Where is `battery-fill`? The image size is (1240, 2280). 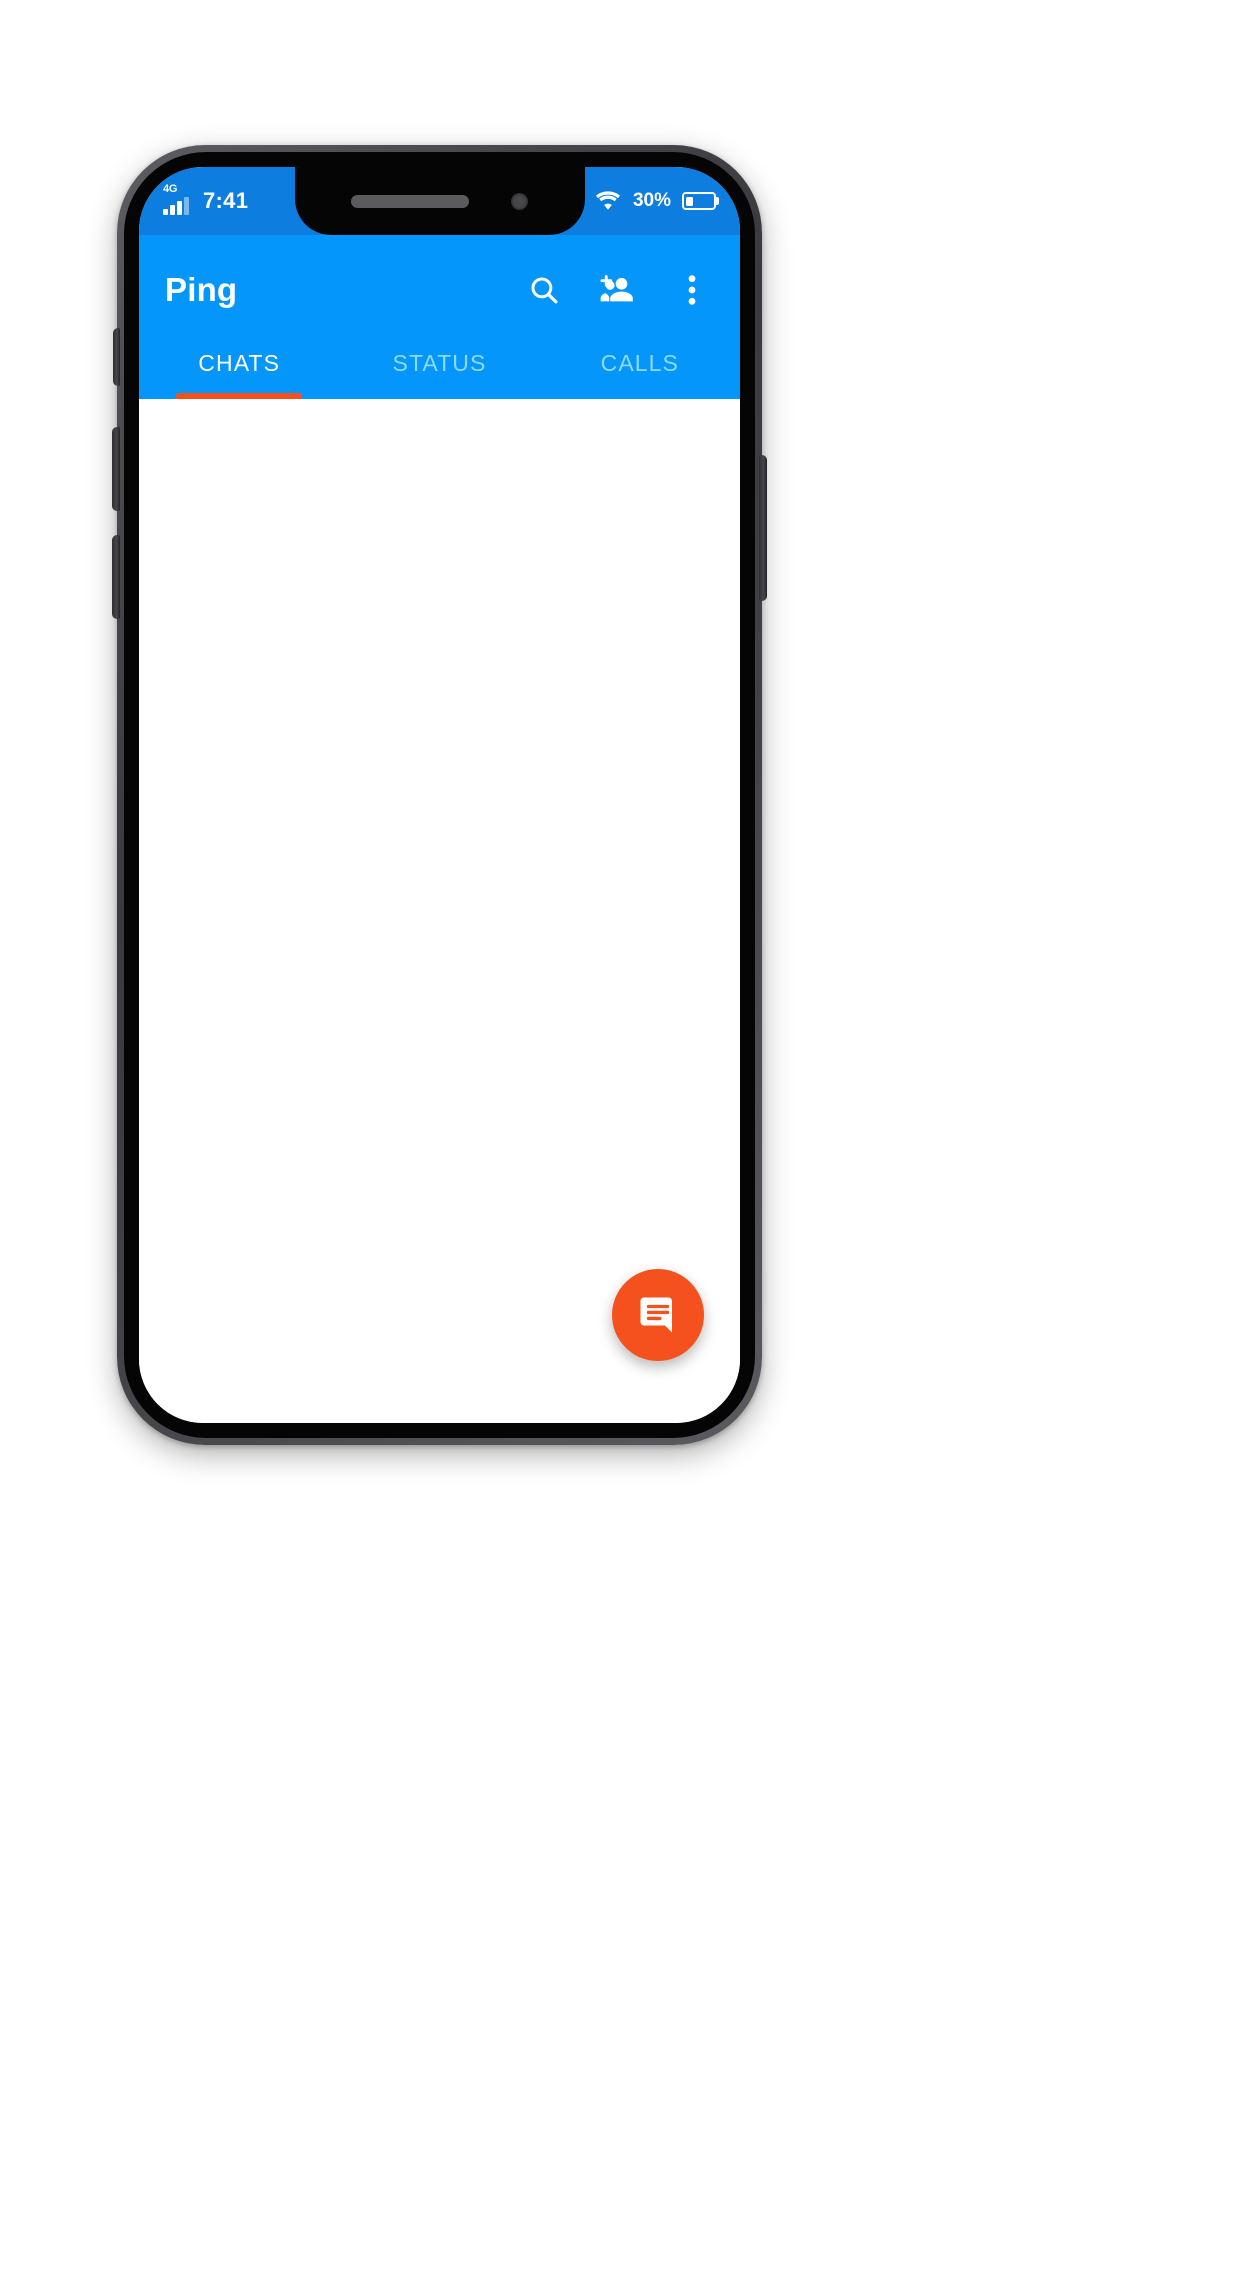
battery-fill is located at coordinates (689, 201).